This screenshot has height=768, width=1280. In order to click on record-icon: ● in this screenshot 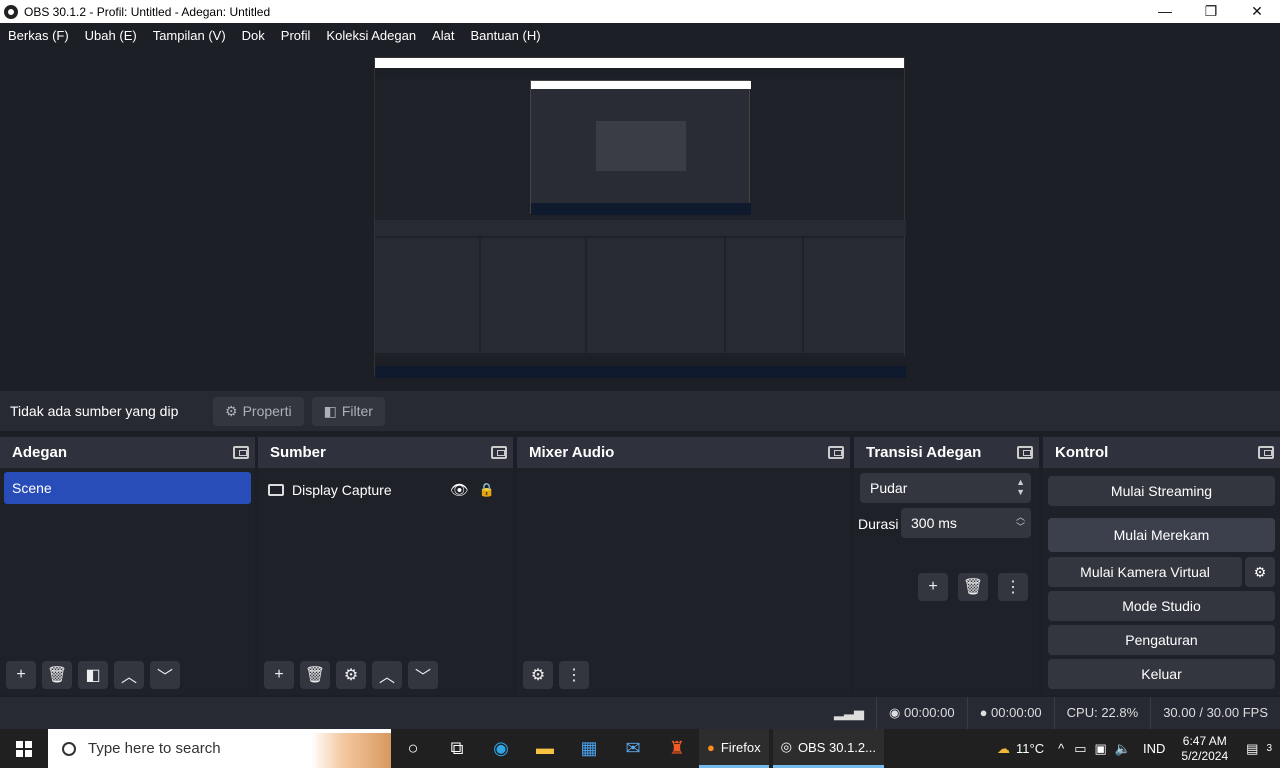, I will do `click(985, 712)`.